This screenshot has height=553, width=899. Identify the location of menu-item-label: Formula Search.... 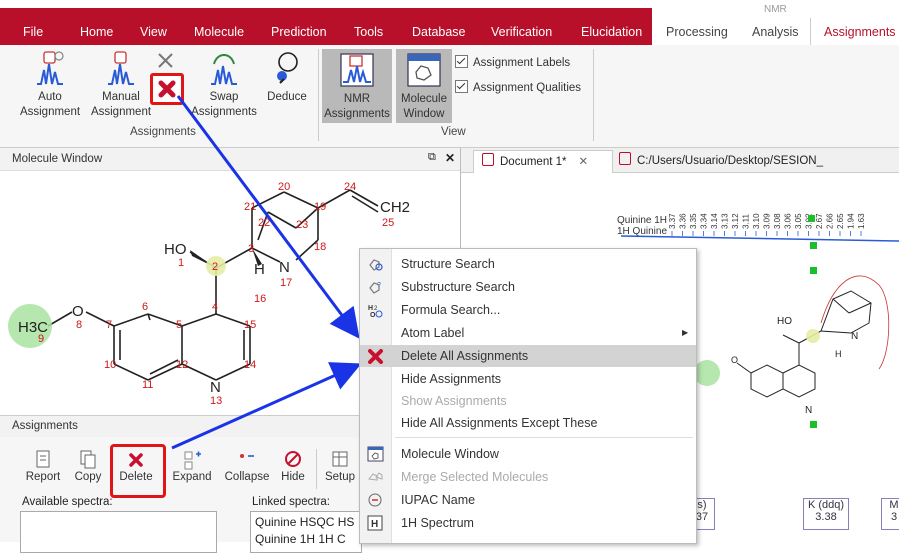
(451, 310).